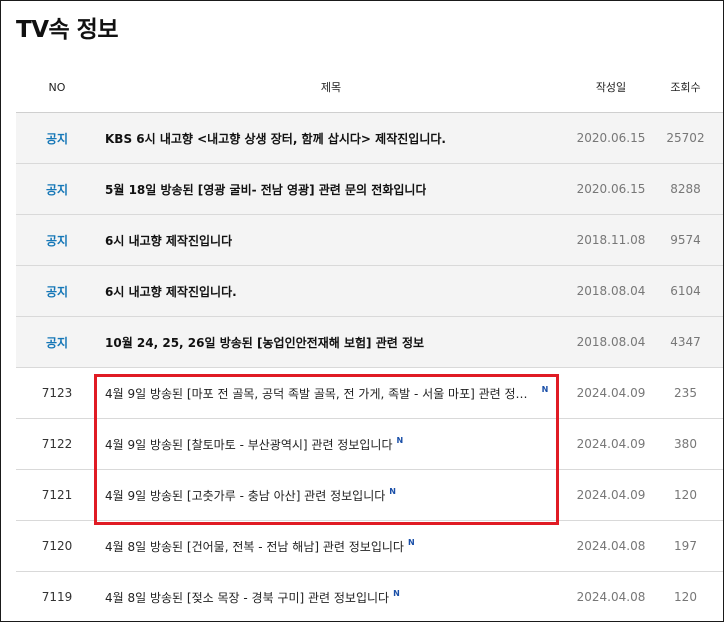  What do you see at coordinates (331, 291) in the screenshot?
I see `row-title-link: 6시 내고향 제작진입니다.` at bounding box center [331, 291].